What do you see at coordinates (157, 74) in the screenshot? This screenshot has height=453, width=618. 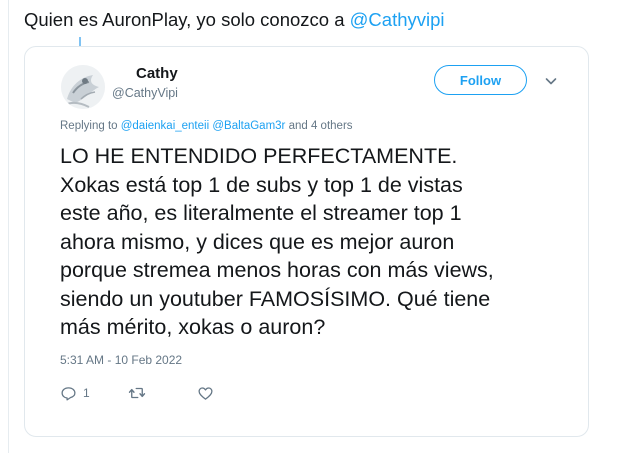 I see `author-name: Cathy` at bounding box center [157, 74].